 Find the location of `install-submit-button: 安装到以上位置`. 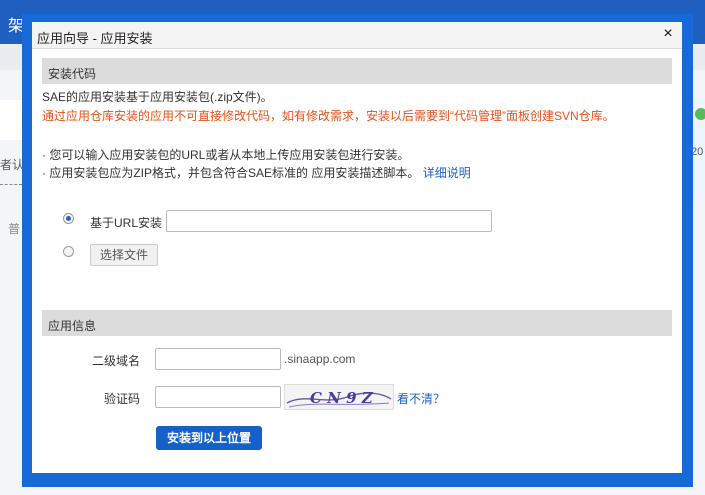

install-submit-button: 安装到以上位置 is located at coordinates (209, 438).